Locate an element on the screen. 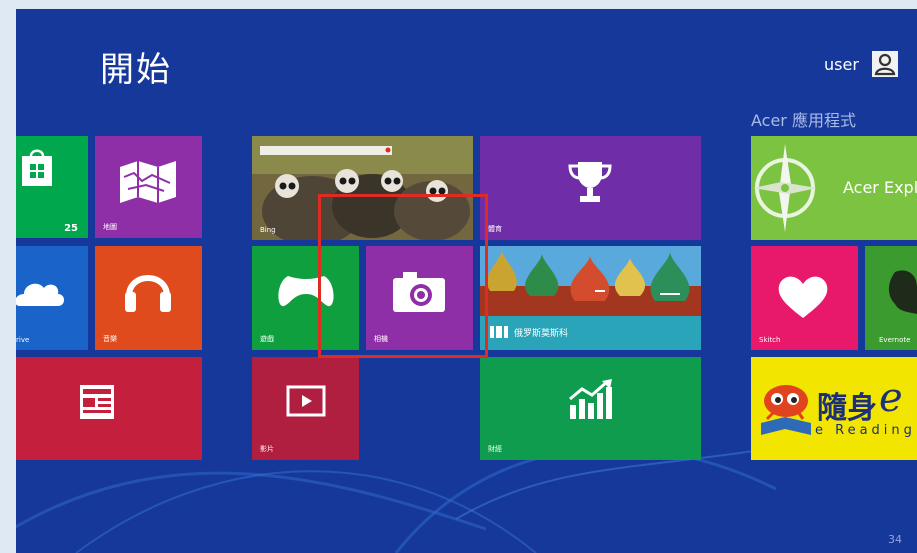 The image size is (917, 553). tile-skitch: Skitch is located at coordinates (804, 298).